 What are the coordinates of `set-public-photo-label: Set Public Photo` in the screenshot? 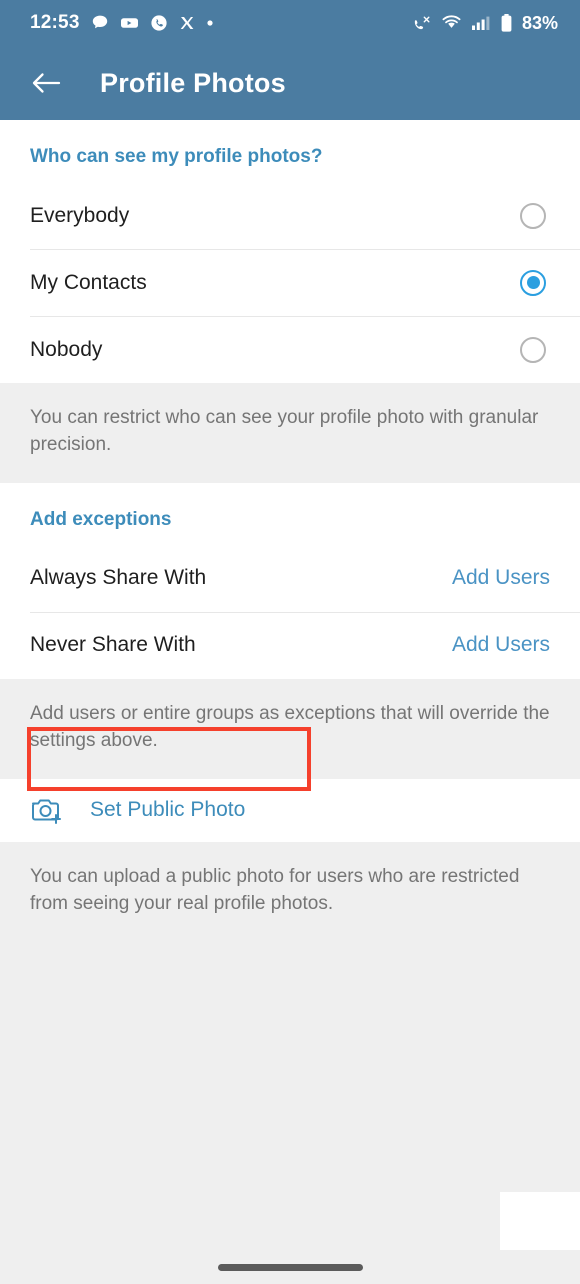 It's located at (168, 810).